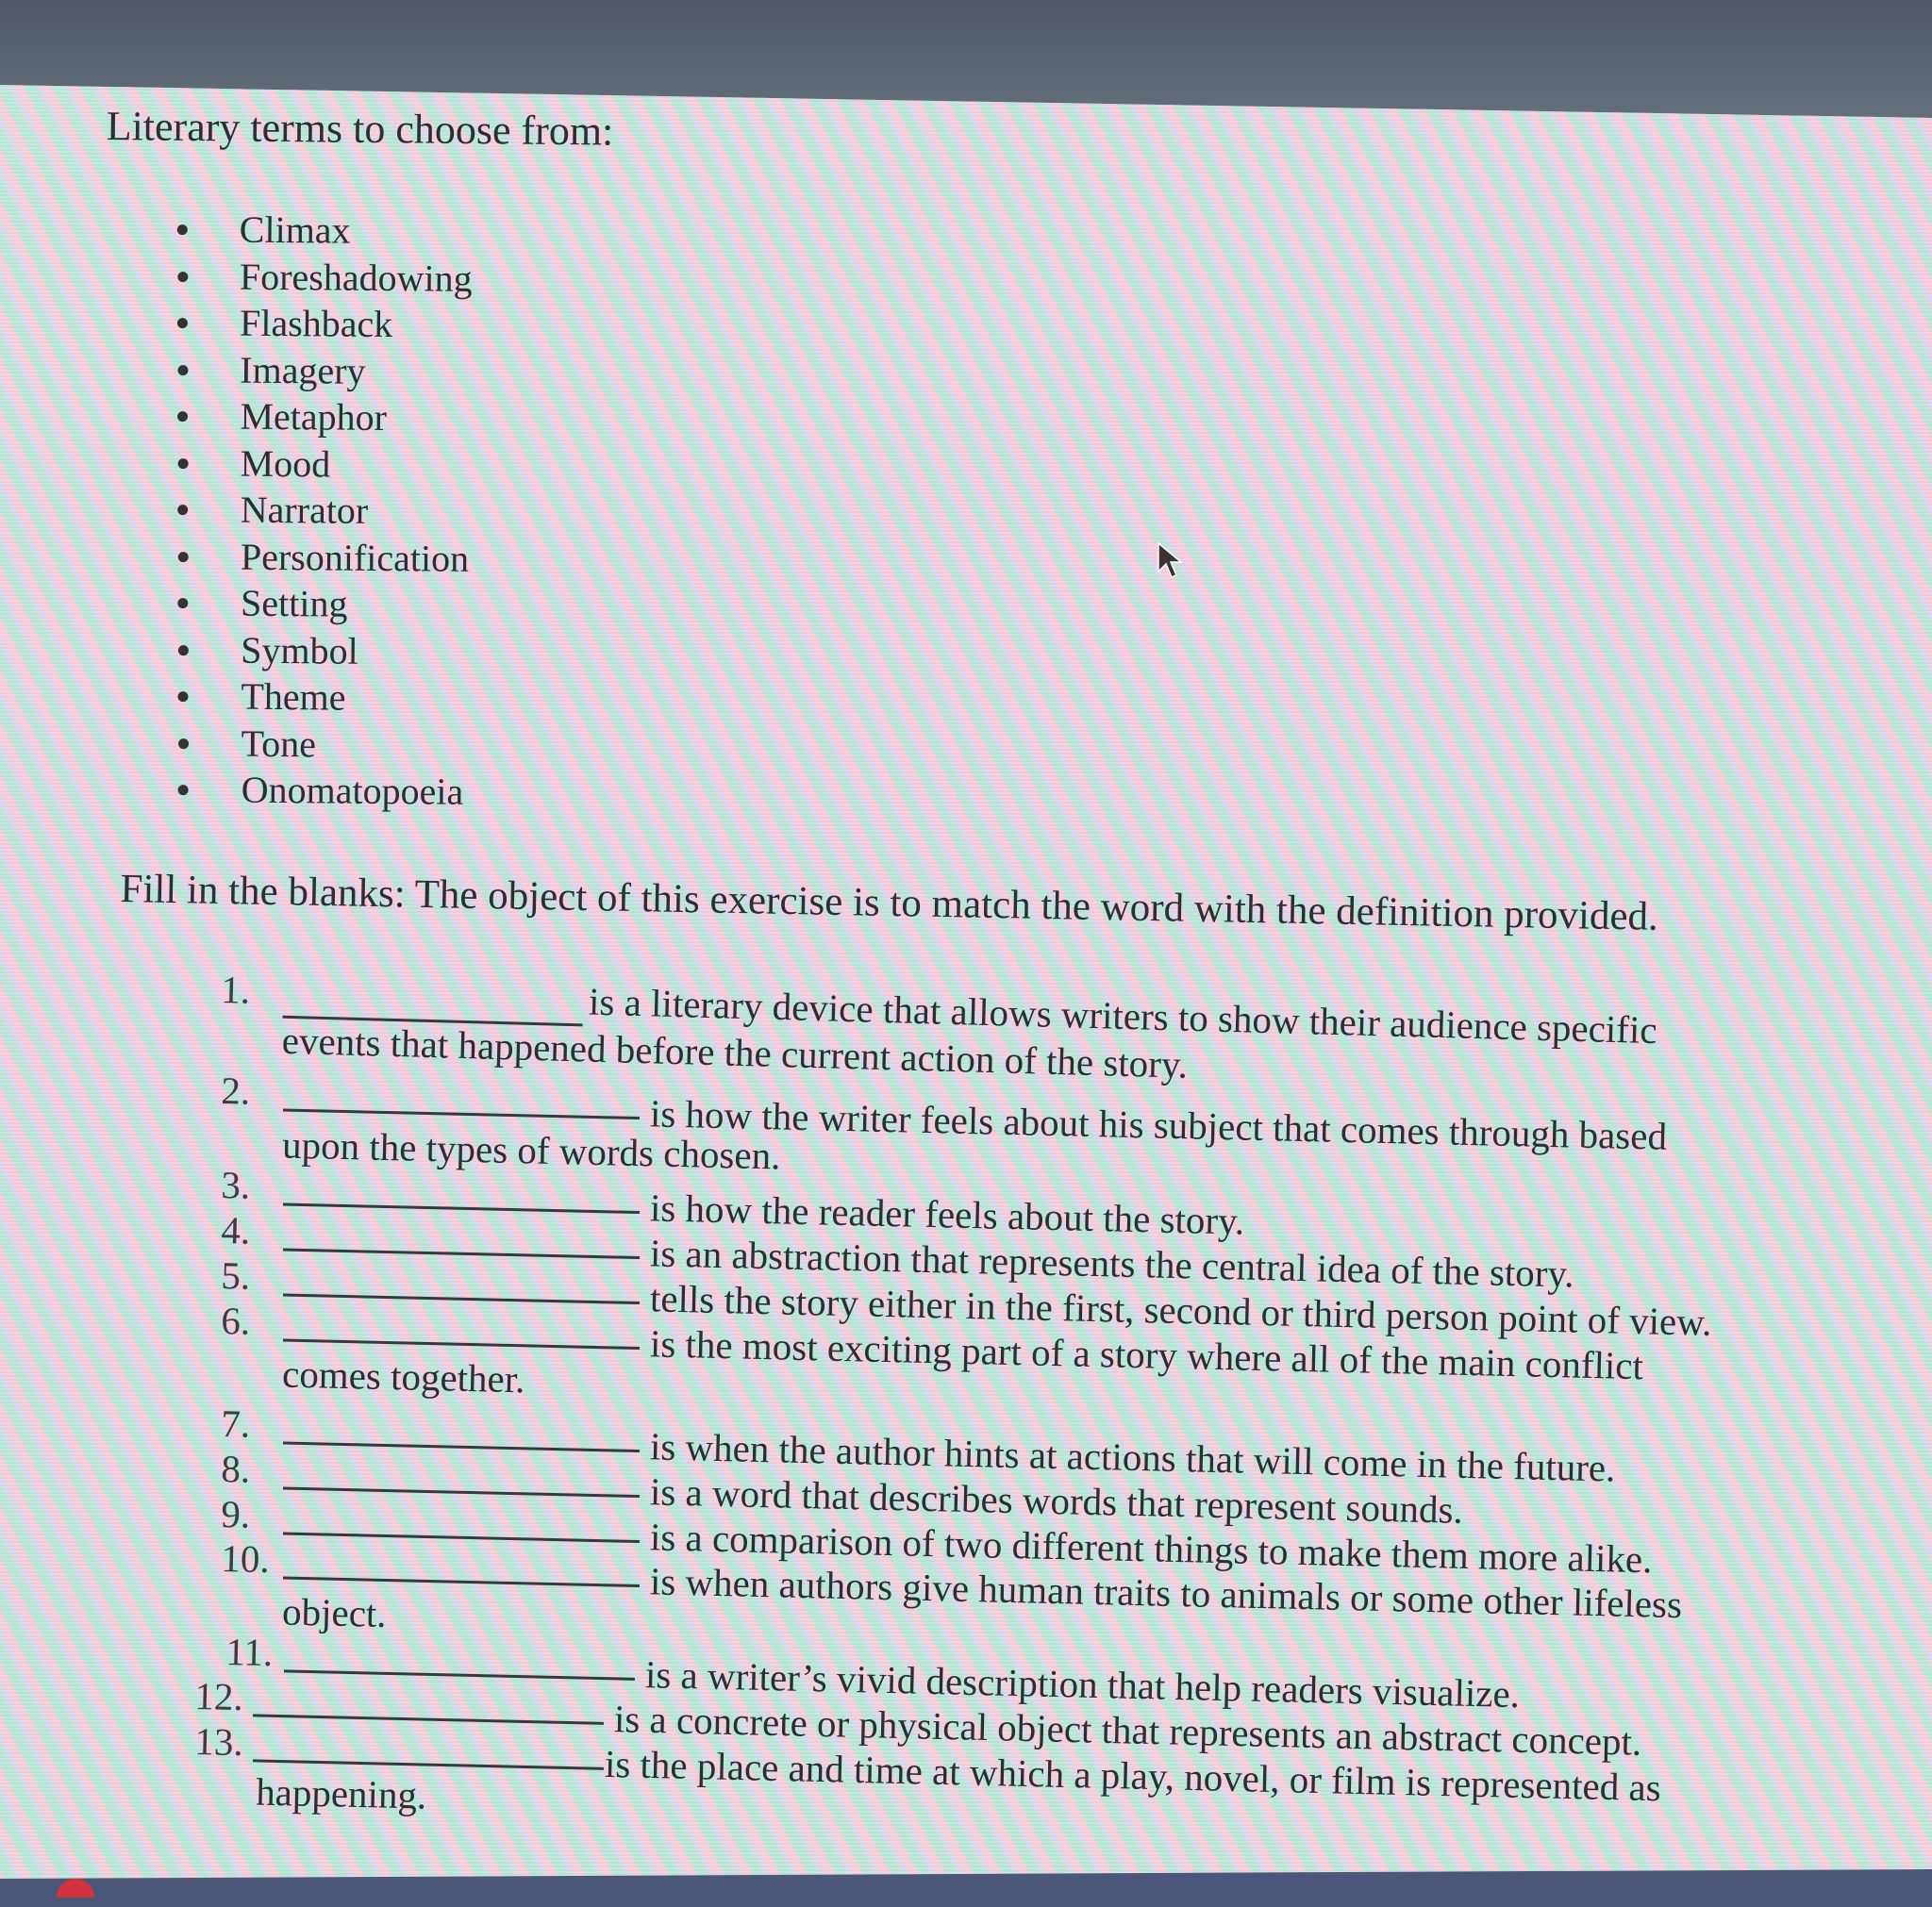  What do you see at coordinates (341, 1793) in the screenshot?
I see `question-definition-continued: happening.` at bounding box center [341, 1793].